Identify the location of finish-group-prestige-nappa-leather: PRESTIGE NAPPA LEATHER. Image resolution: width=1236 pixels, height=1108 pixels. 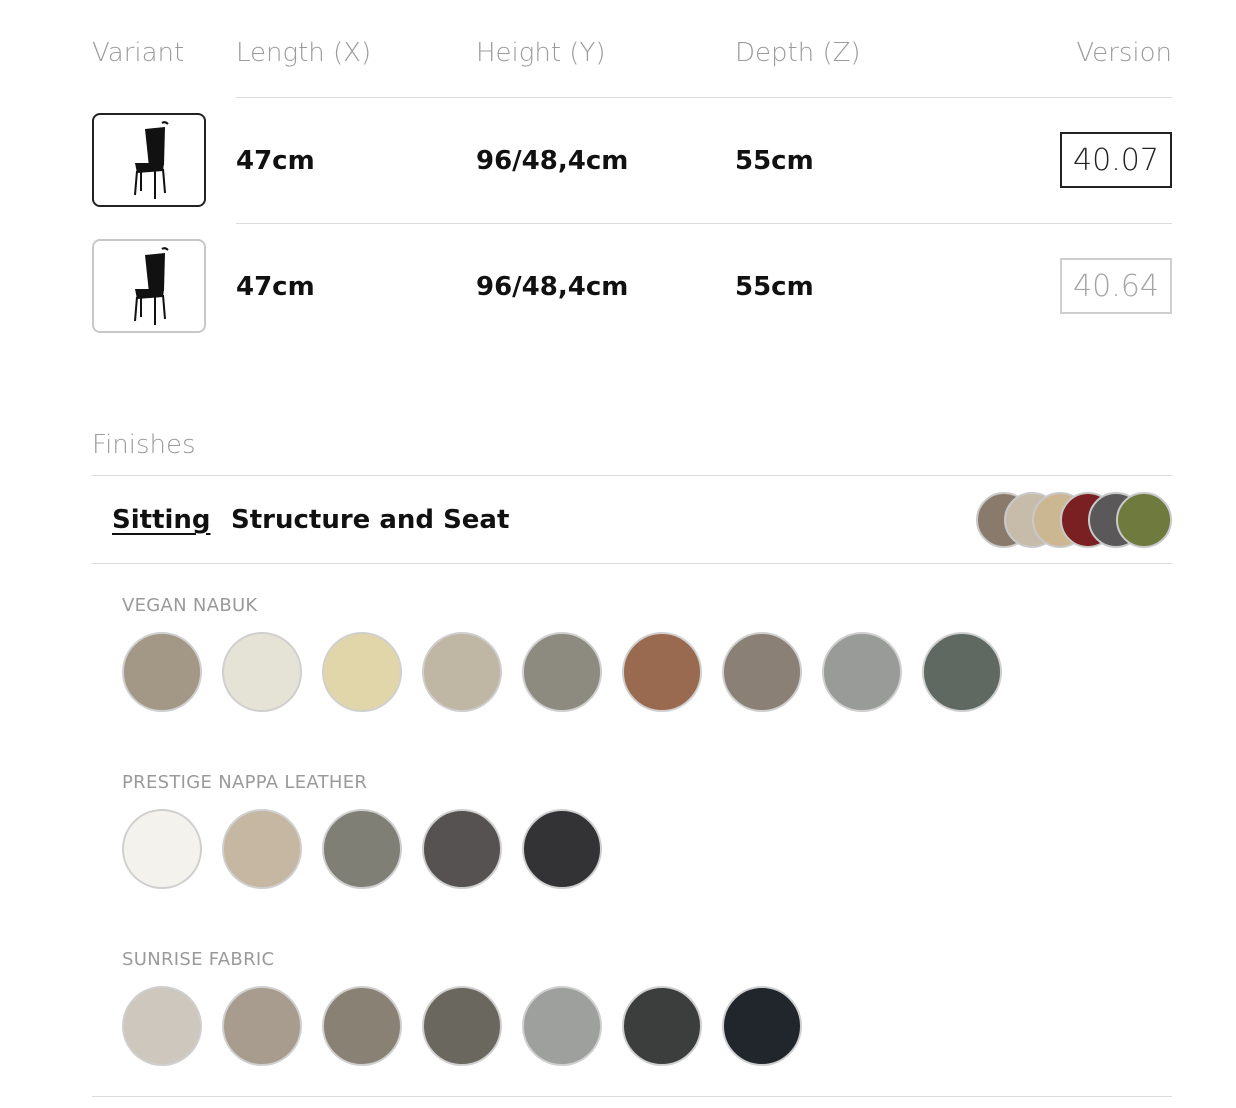
(362, 831).